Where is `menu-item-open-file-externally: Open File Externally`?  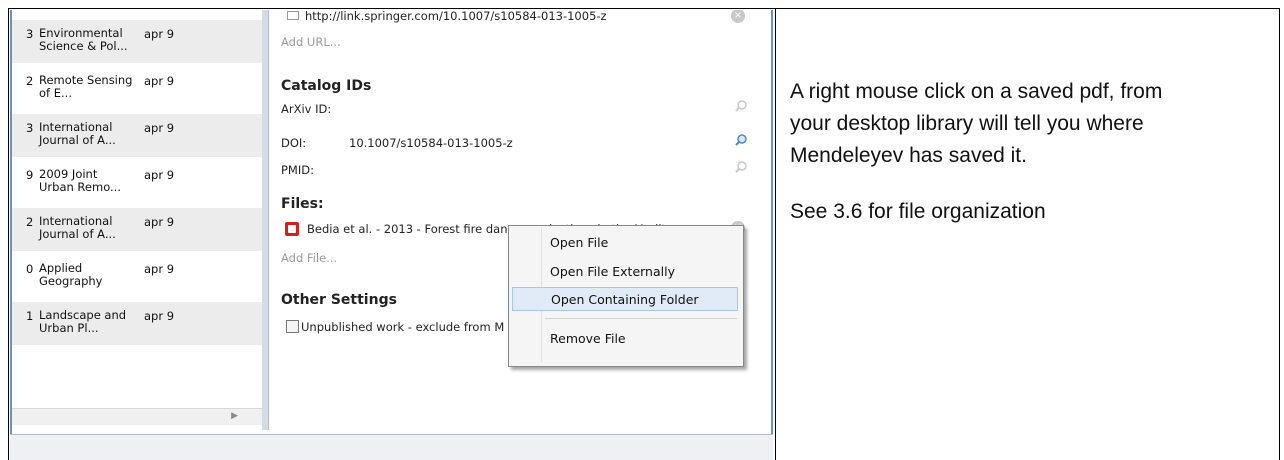 menu-item-open-file-externally: Open File Externally is located at coordinates (625, 272).